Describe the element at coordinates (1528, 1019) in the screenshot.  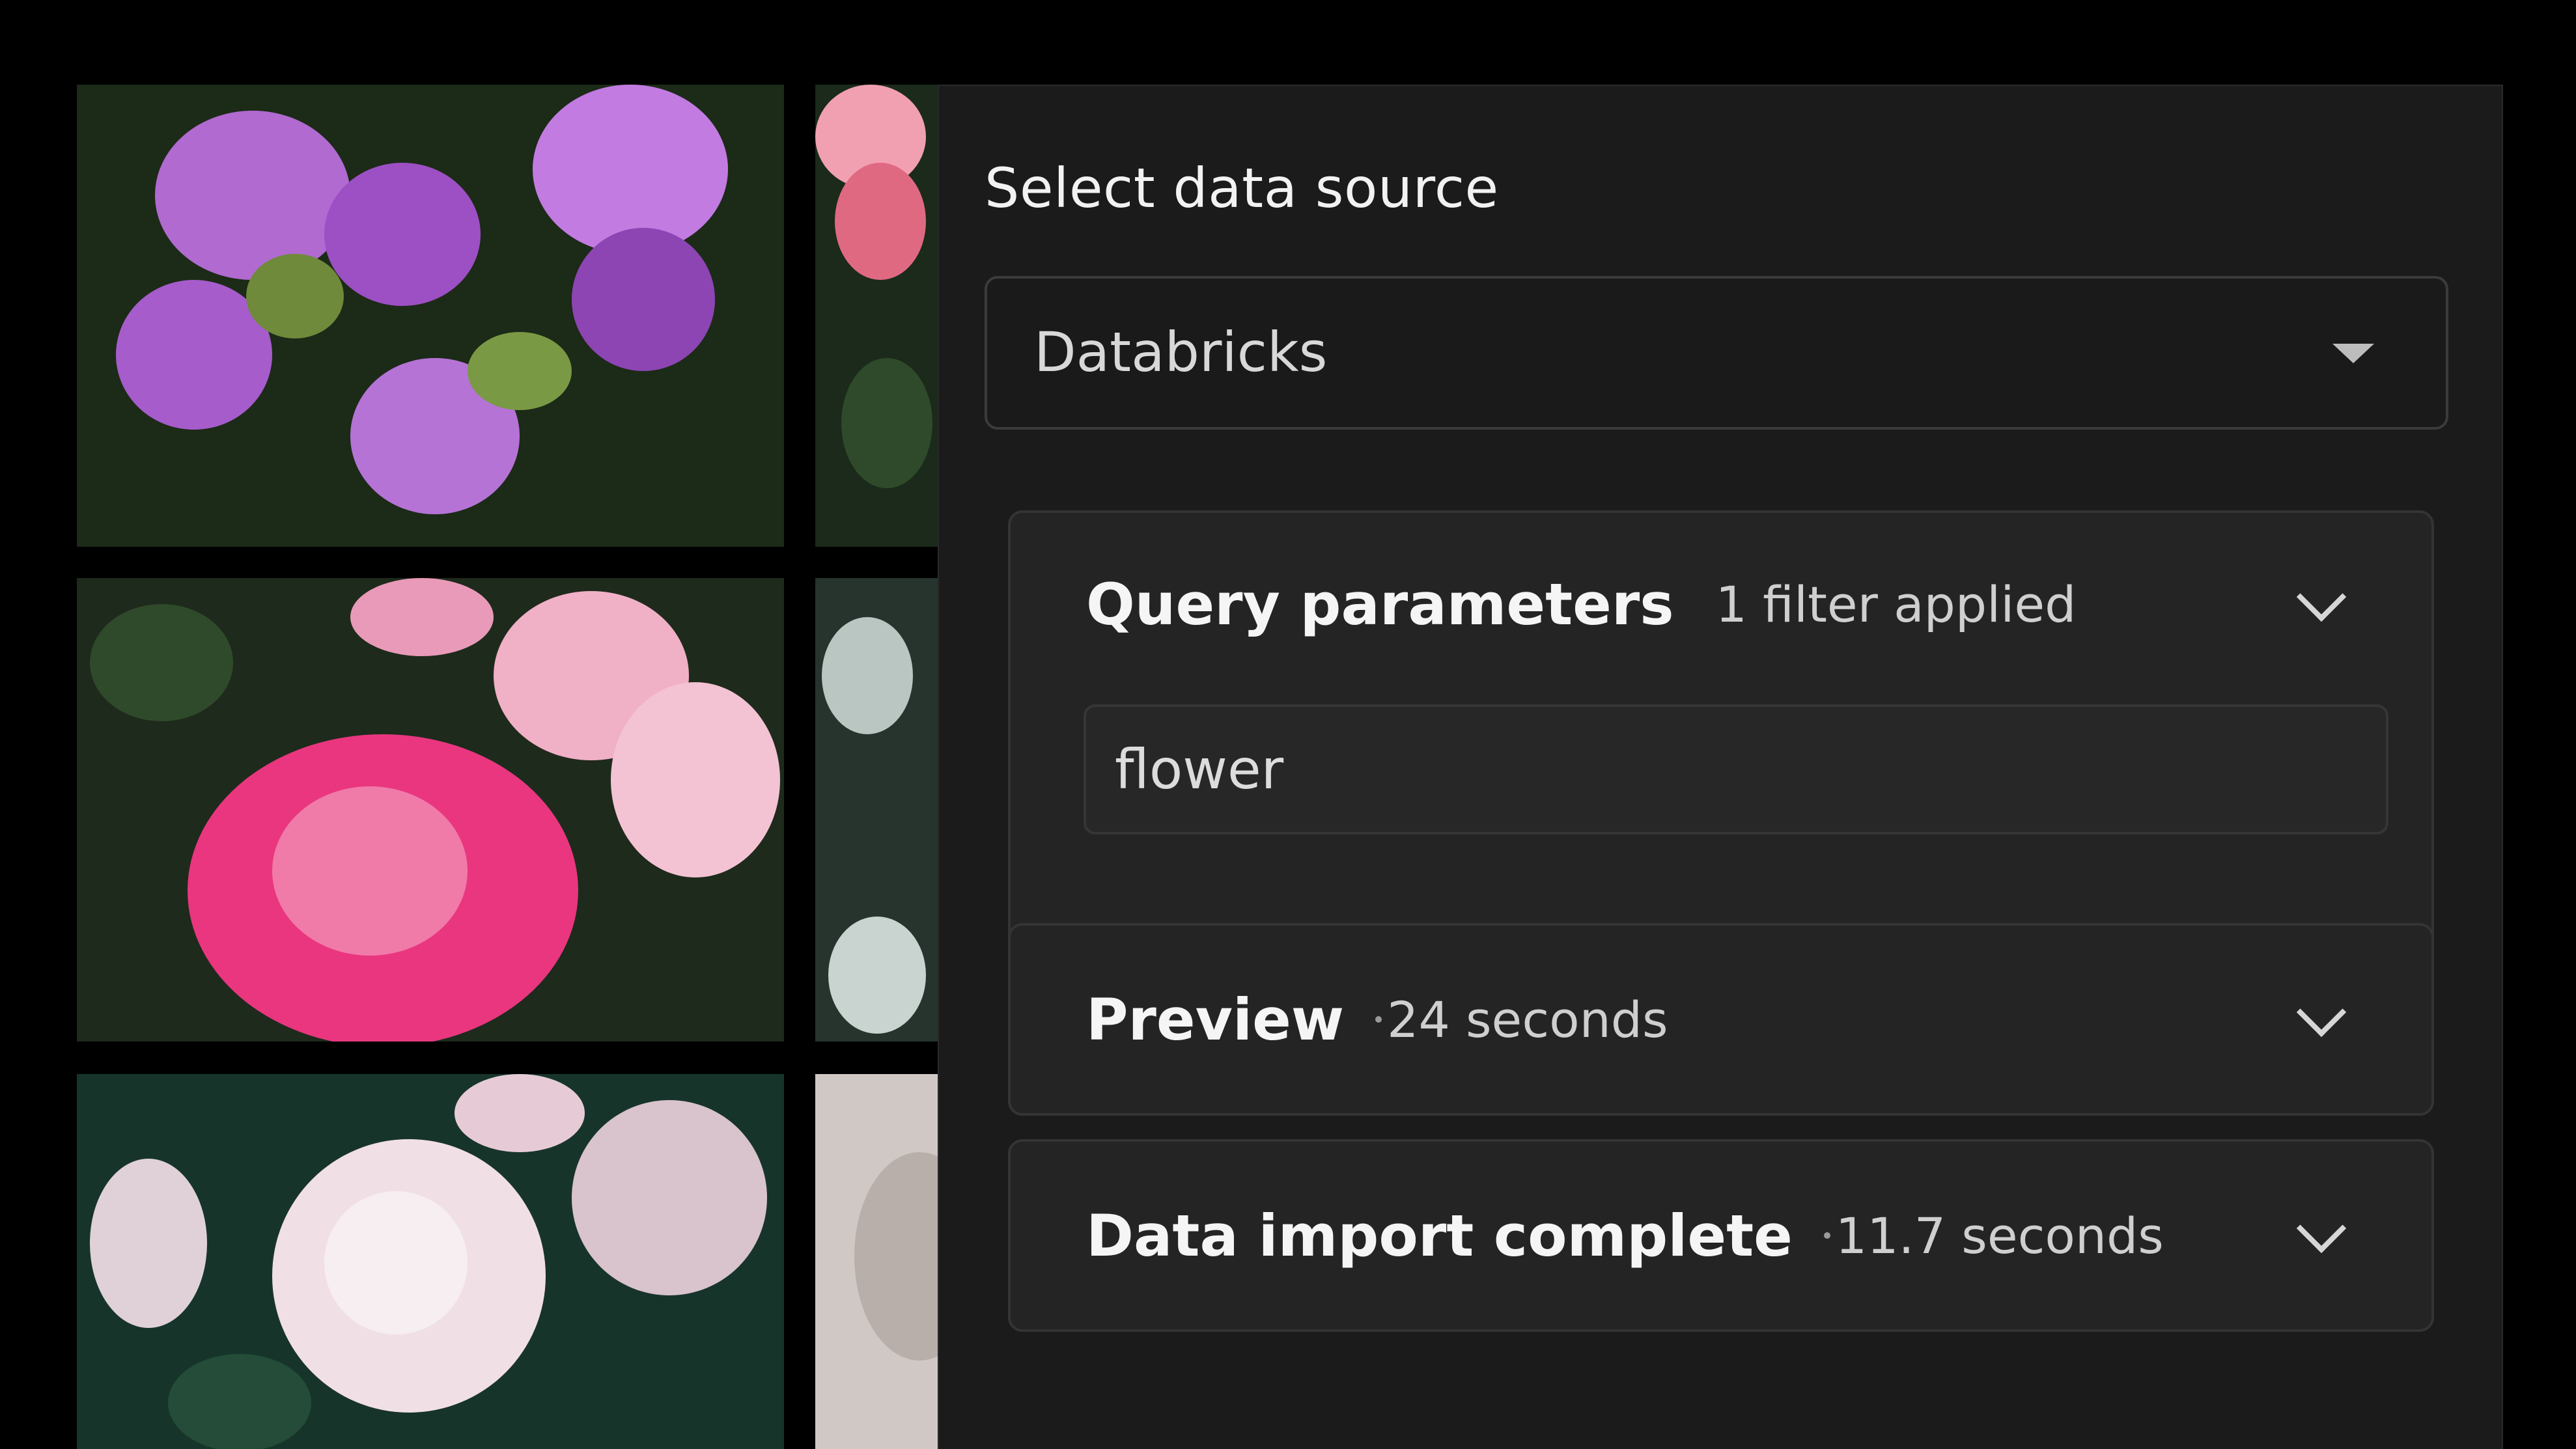
I see `preview-duration: 24 seconds` at that location.